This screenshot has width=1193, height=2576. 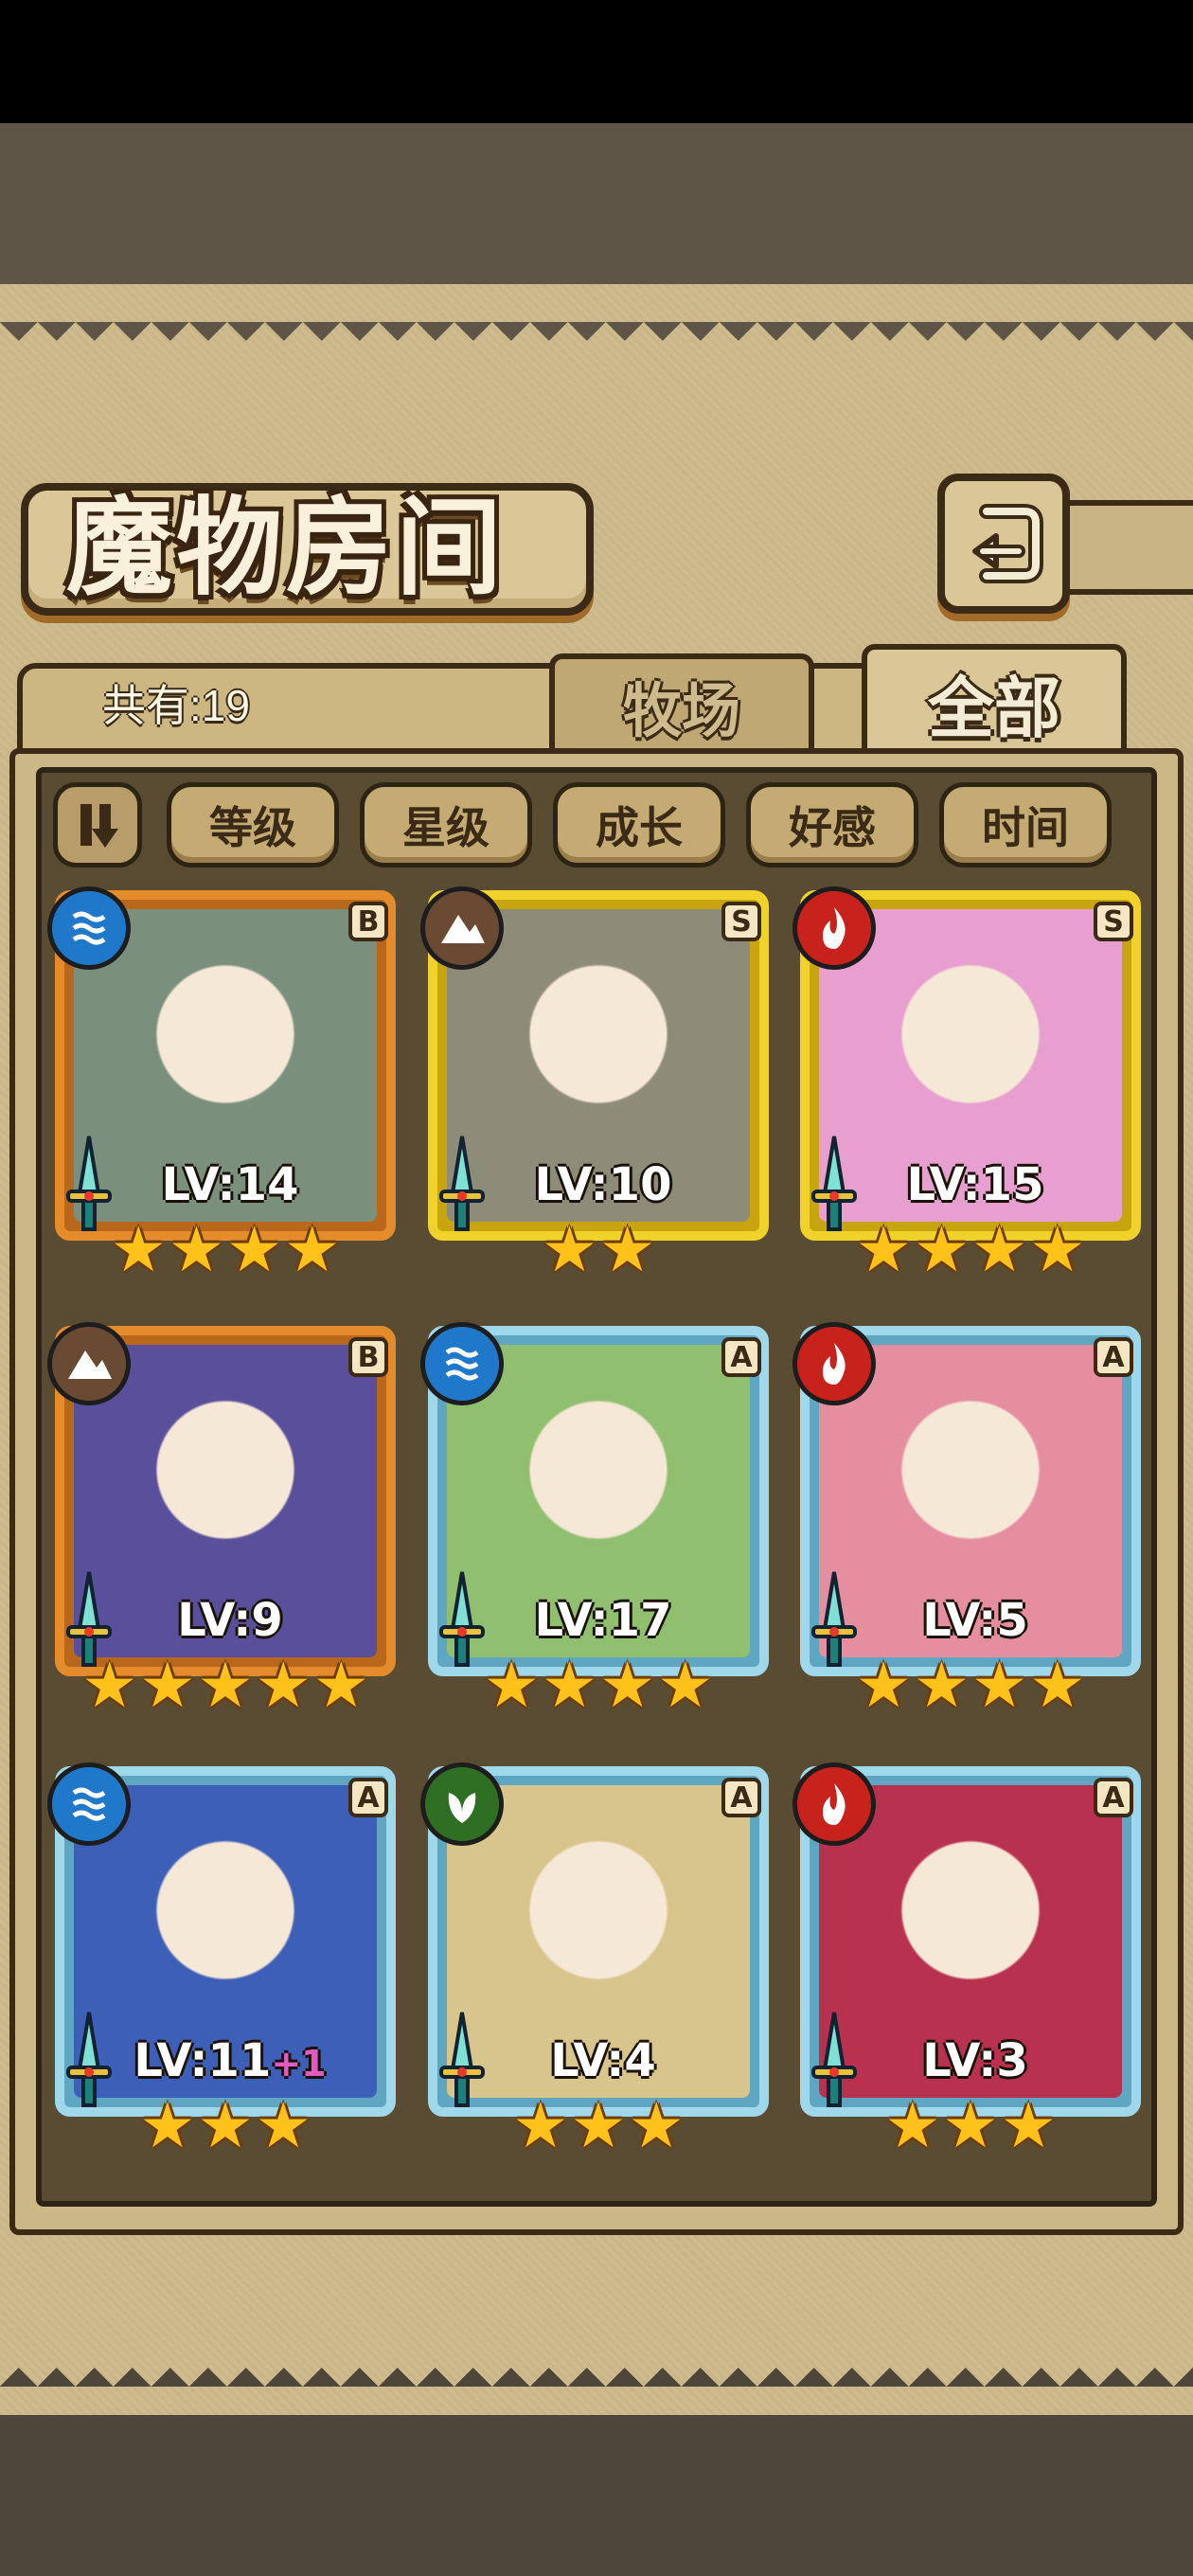 What do you see at coordinates (832, 825) in the screenshot?
I see `sort-by-affection-button: 好感` at bounding box center [832, 825].